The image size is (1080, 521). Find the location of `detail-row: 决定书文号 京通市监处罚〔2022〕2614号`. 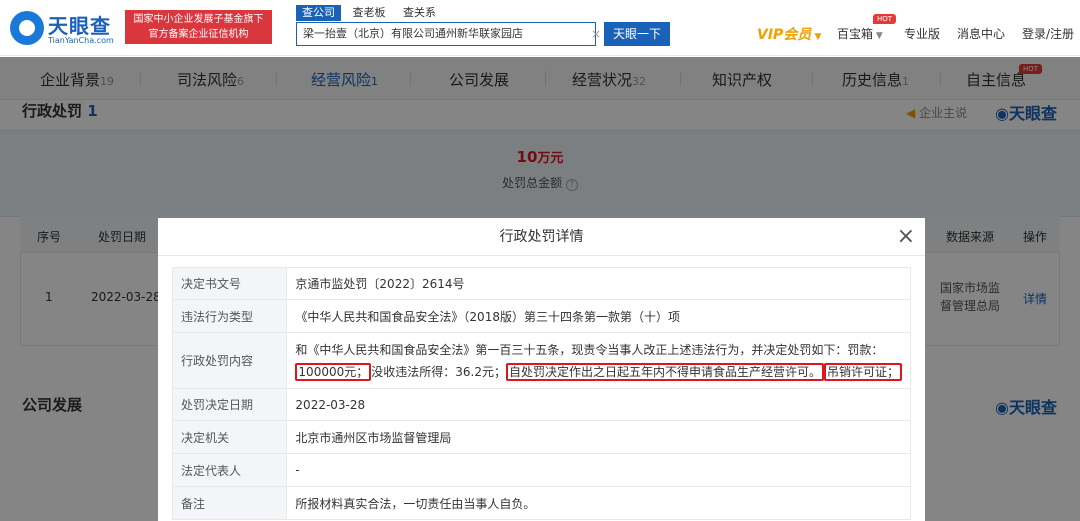

detail-row: 决定书文号 京通市监处罚〔2022〕2614号 is located at coordinates (541, 283).